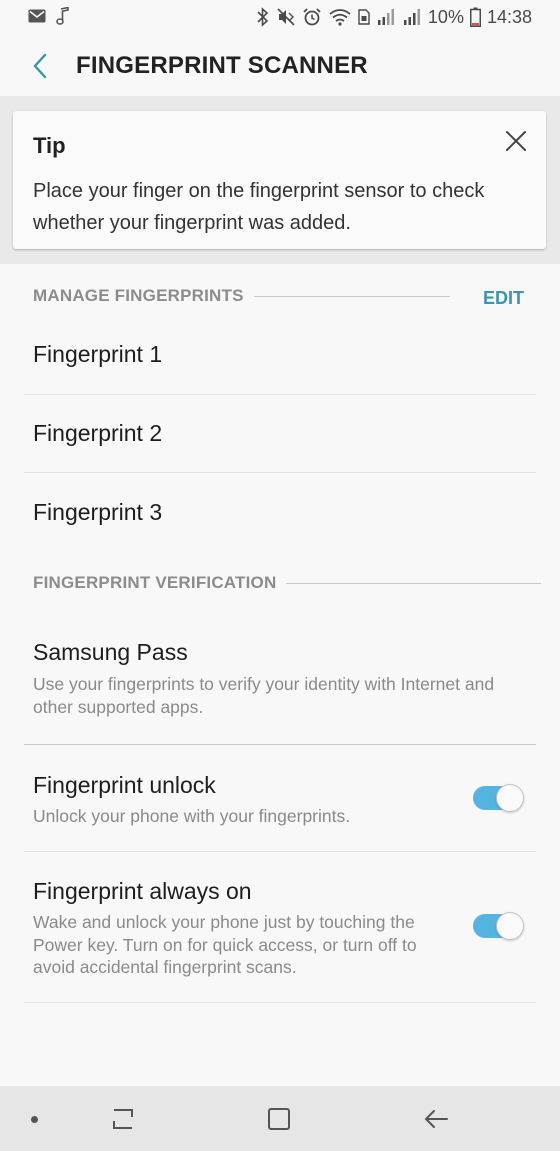 The height and width of the screenshot is (1151, 560). I want to click on recents-button, so click(123, 1119).